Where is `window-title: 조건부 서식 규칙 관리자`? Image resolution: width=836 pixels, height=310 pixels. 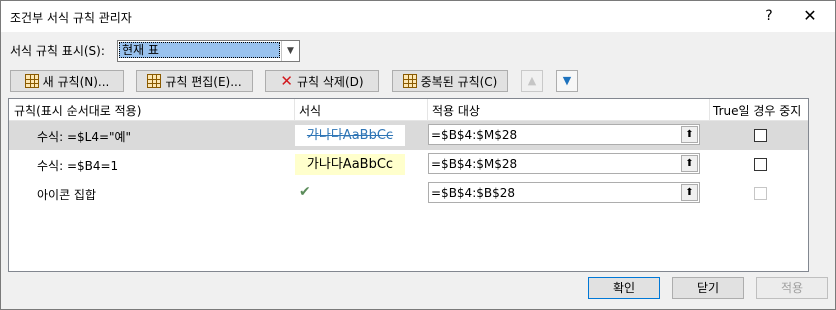 window-title: 조건부 서식 규칙 관리자 is located at coordinates (71, 18).